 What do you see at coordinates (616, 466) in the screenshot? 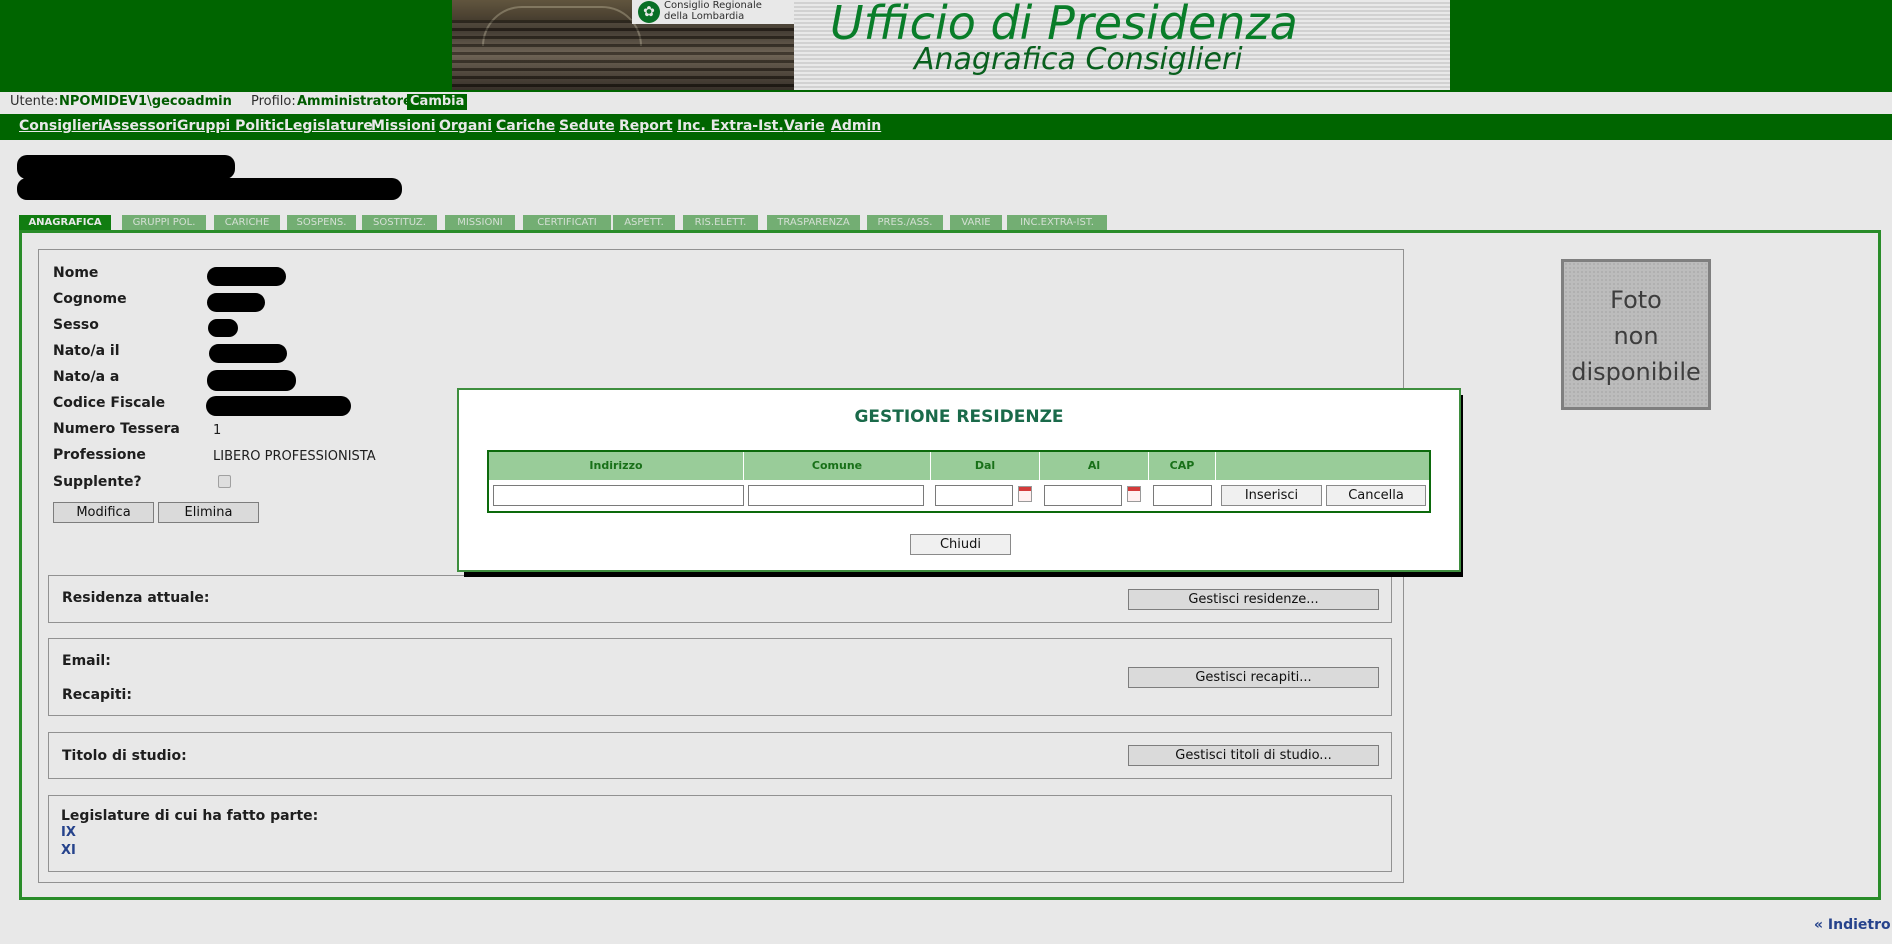
I see `col-indirizzo: Indirizzo` at bounding box center [616, 466].